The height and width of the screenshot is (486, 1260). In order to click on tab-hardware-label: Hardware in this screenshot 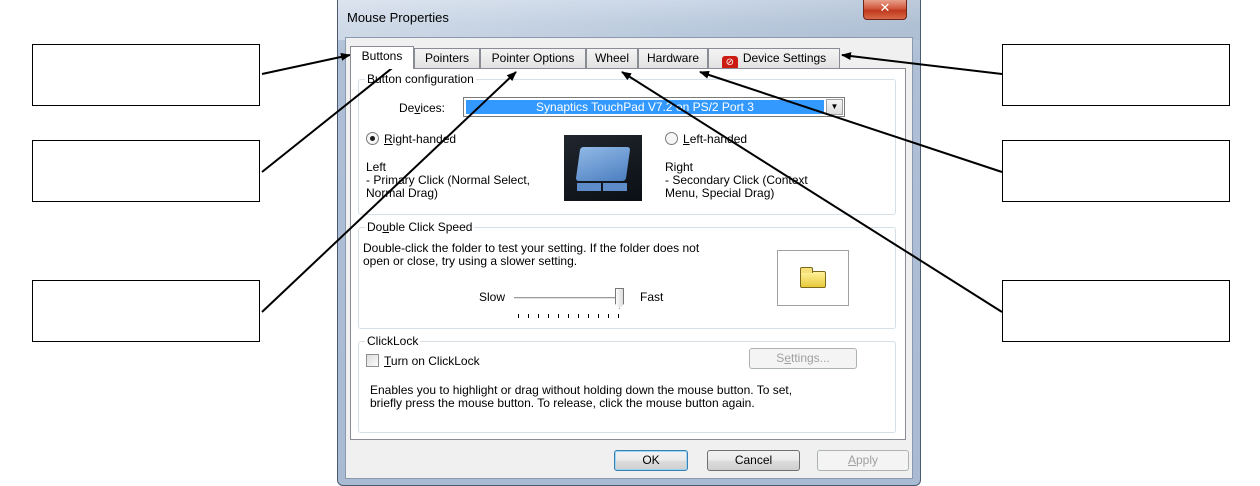, I will do `click(673, 58)`.